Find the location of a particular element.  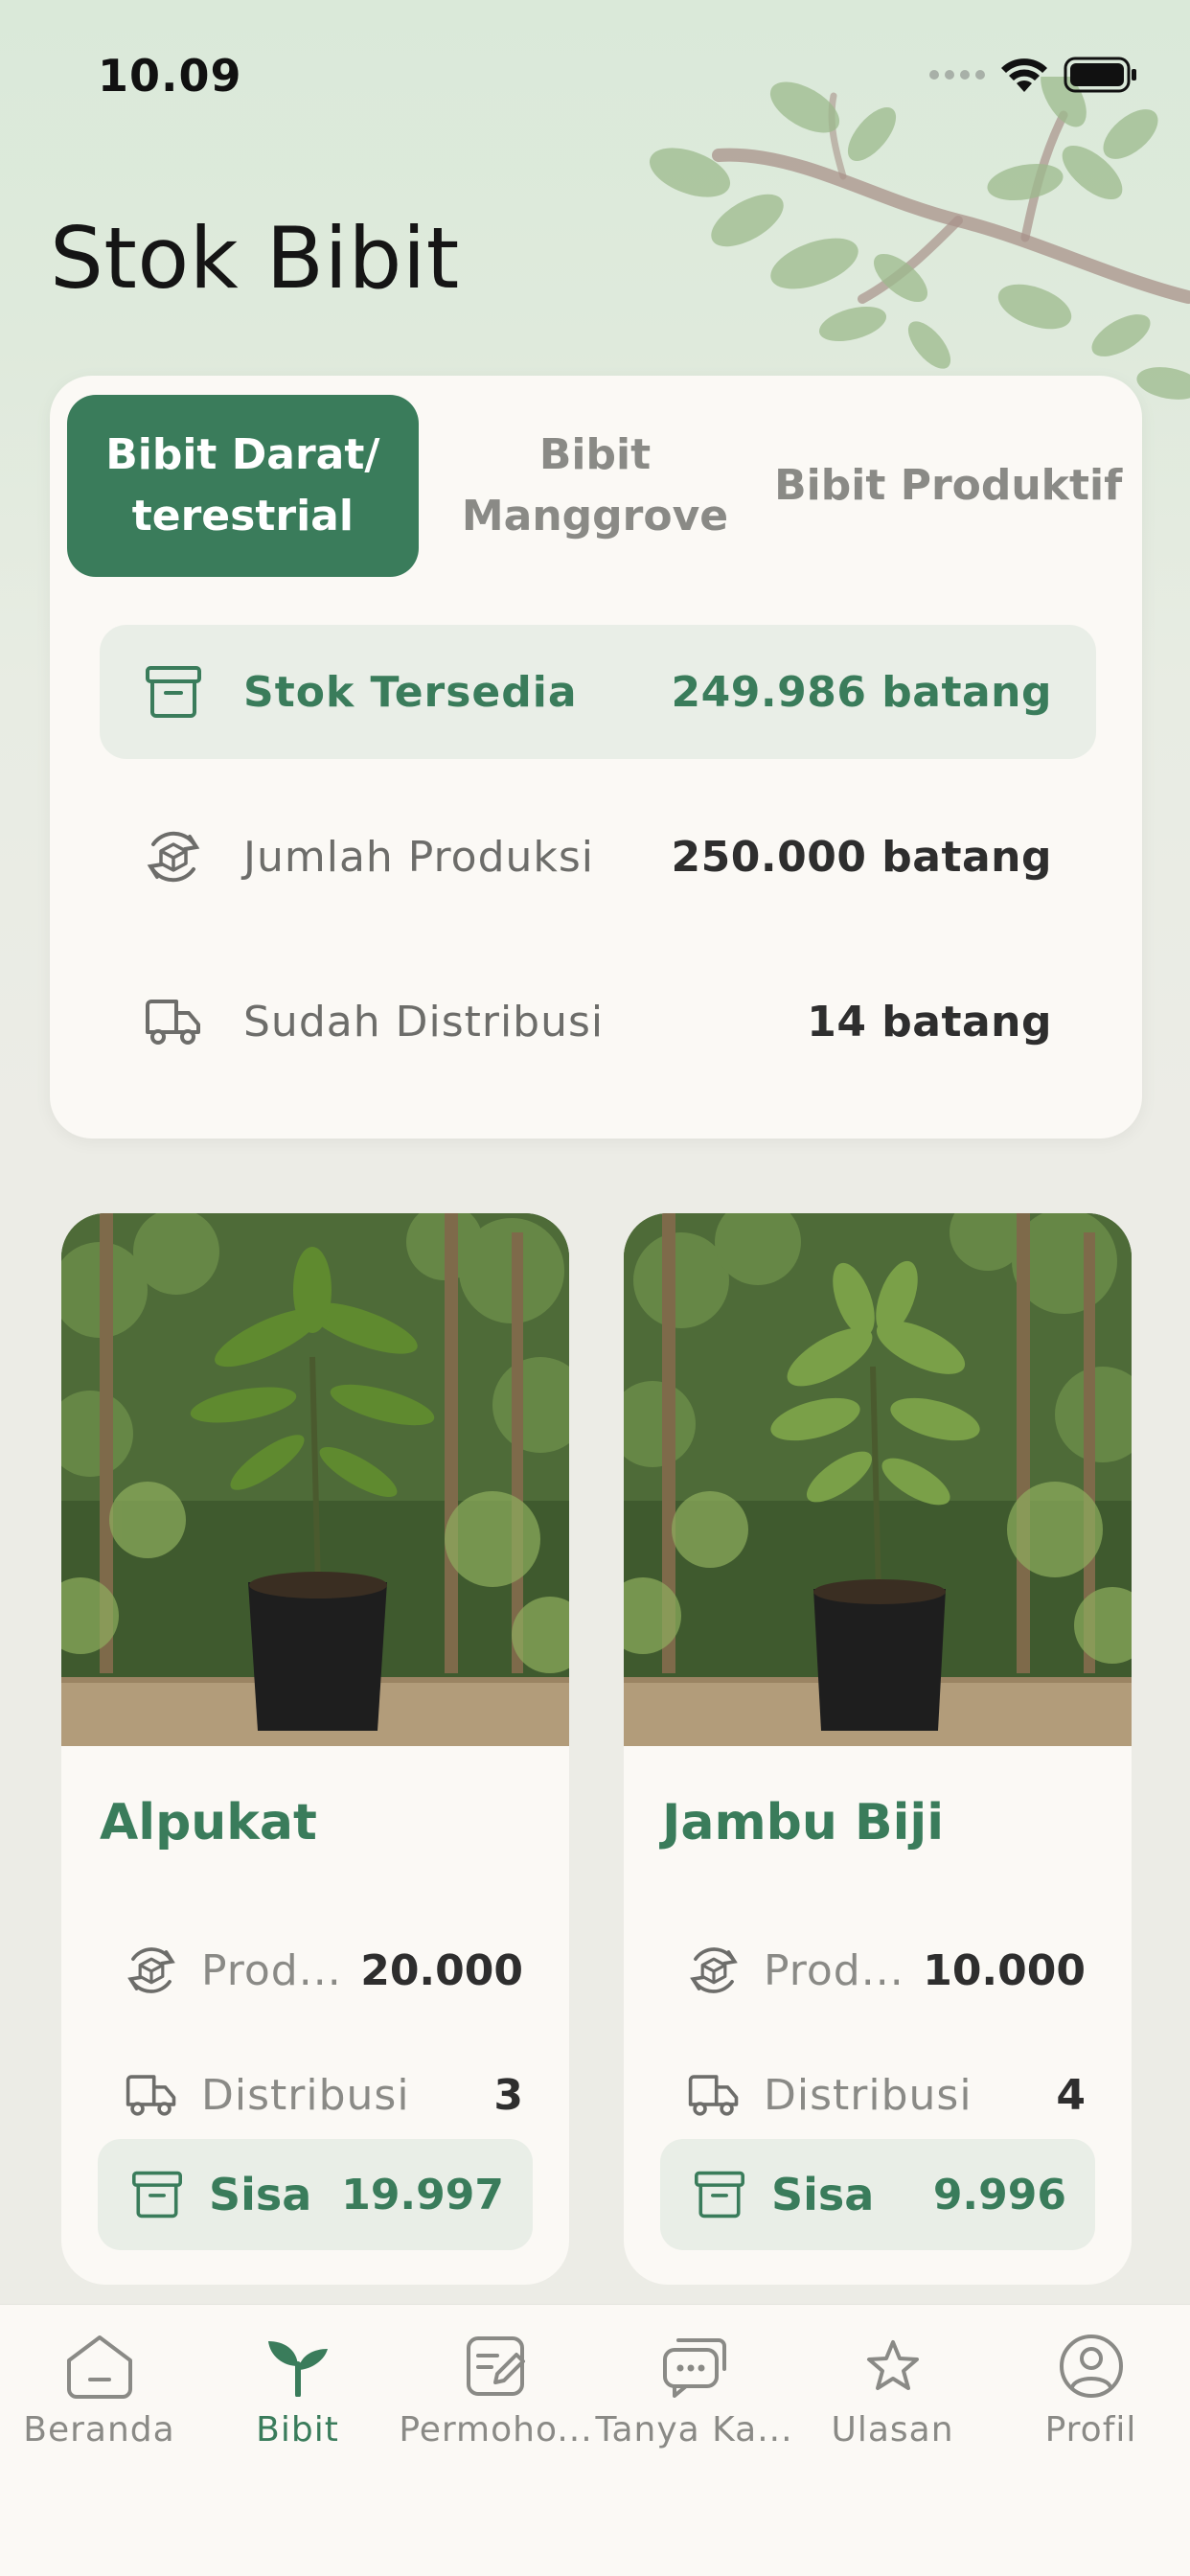

nav-label: Beranda is located at coordinates (99, 2430).